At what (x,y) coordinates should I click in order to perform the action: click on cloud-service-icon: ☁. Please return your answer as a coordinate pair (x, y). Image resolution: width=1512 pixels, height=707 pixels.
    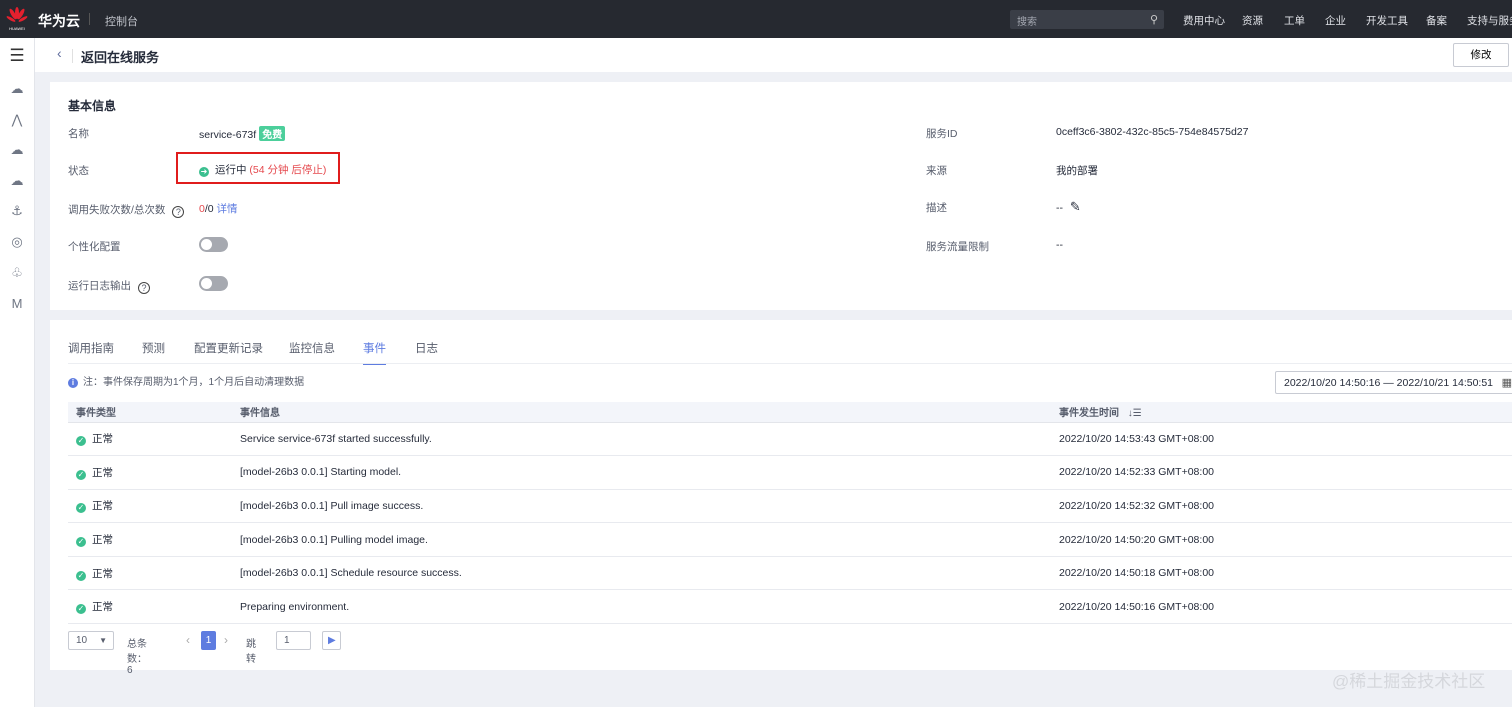
    Looking at the image, I should click on (17, 181).